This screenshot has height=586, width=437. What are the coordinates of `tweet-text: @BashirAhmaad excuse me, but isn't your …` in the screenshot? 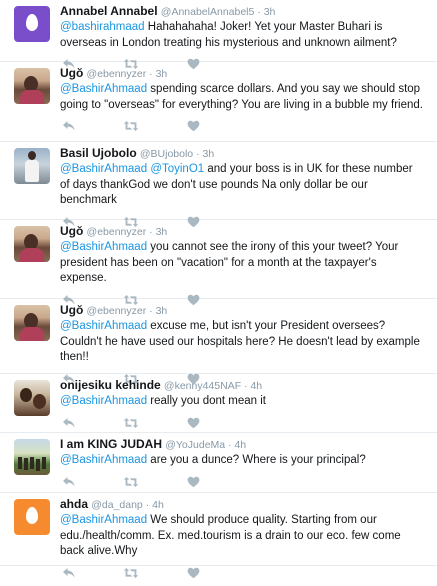 It's located at (244, 342).